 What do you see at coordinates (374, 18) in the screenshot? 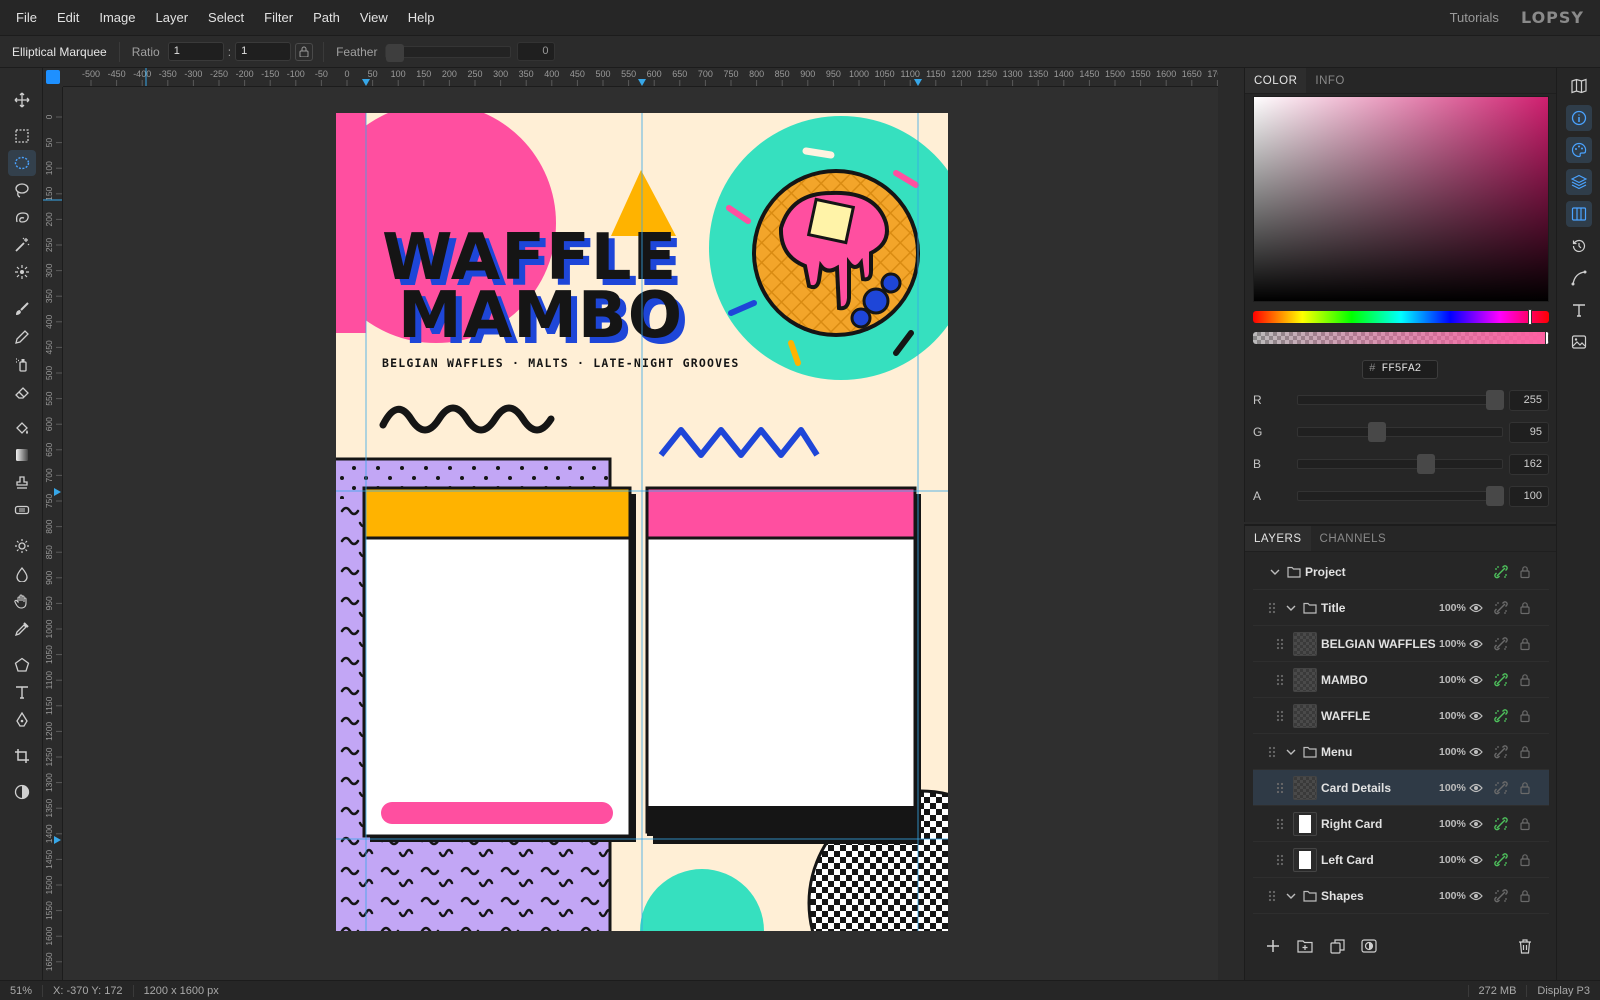
I see `menu-view: View` at bounding box center [374, 18].